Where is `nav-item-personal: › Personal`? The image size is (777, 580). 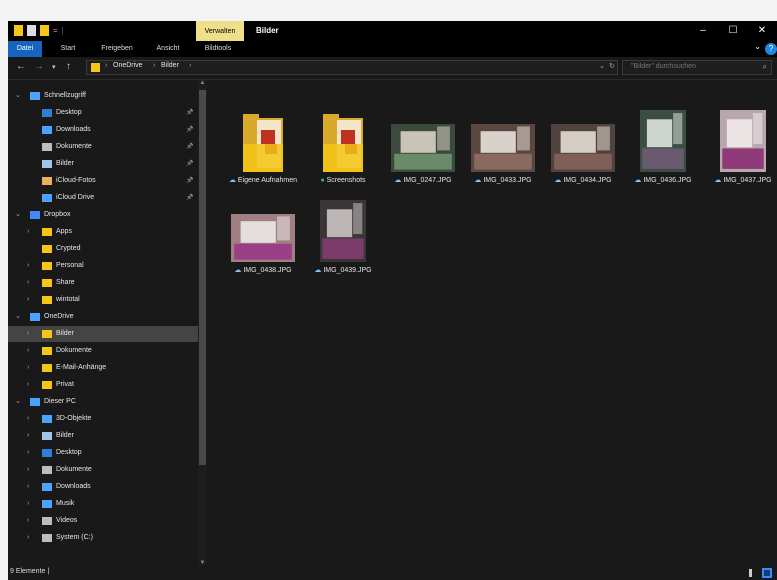
nav-item-personal: › Personal is located at coordinates (103, 266).